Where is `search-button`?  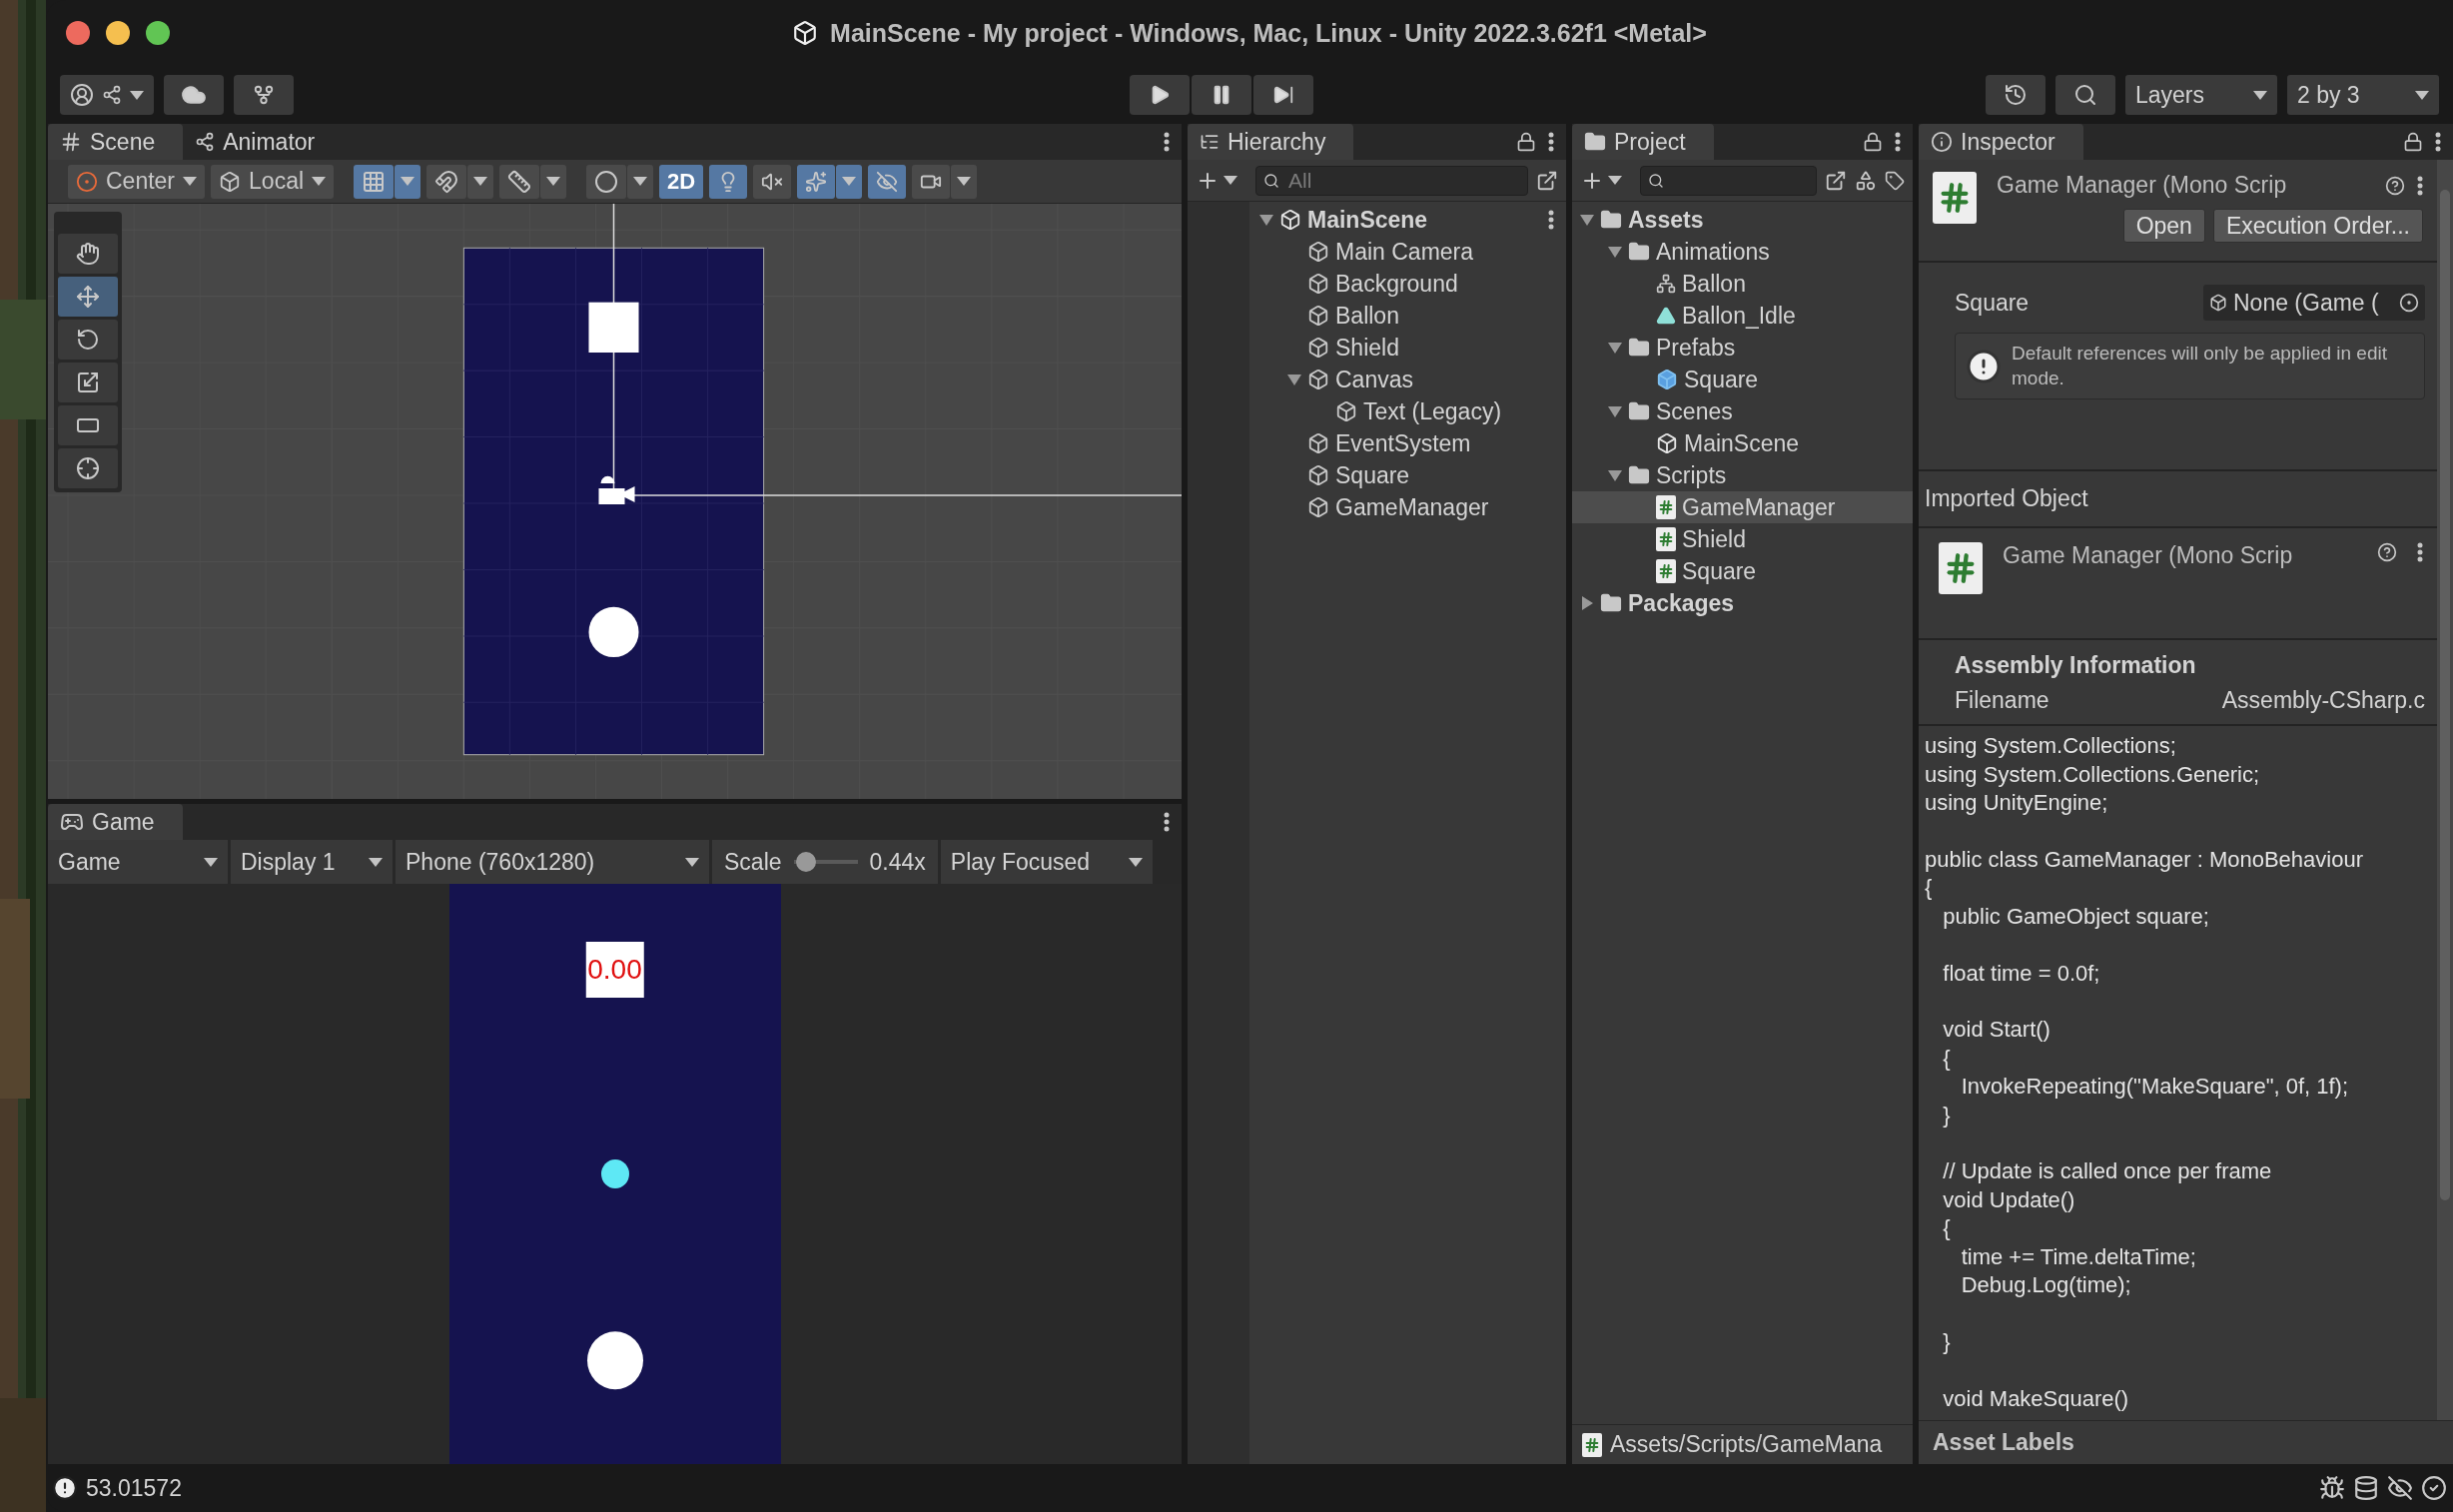 search-button is located at coordinates (2085, 95).